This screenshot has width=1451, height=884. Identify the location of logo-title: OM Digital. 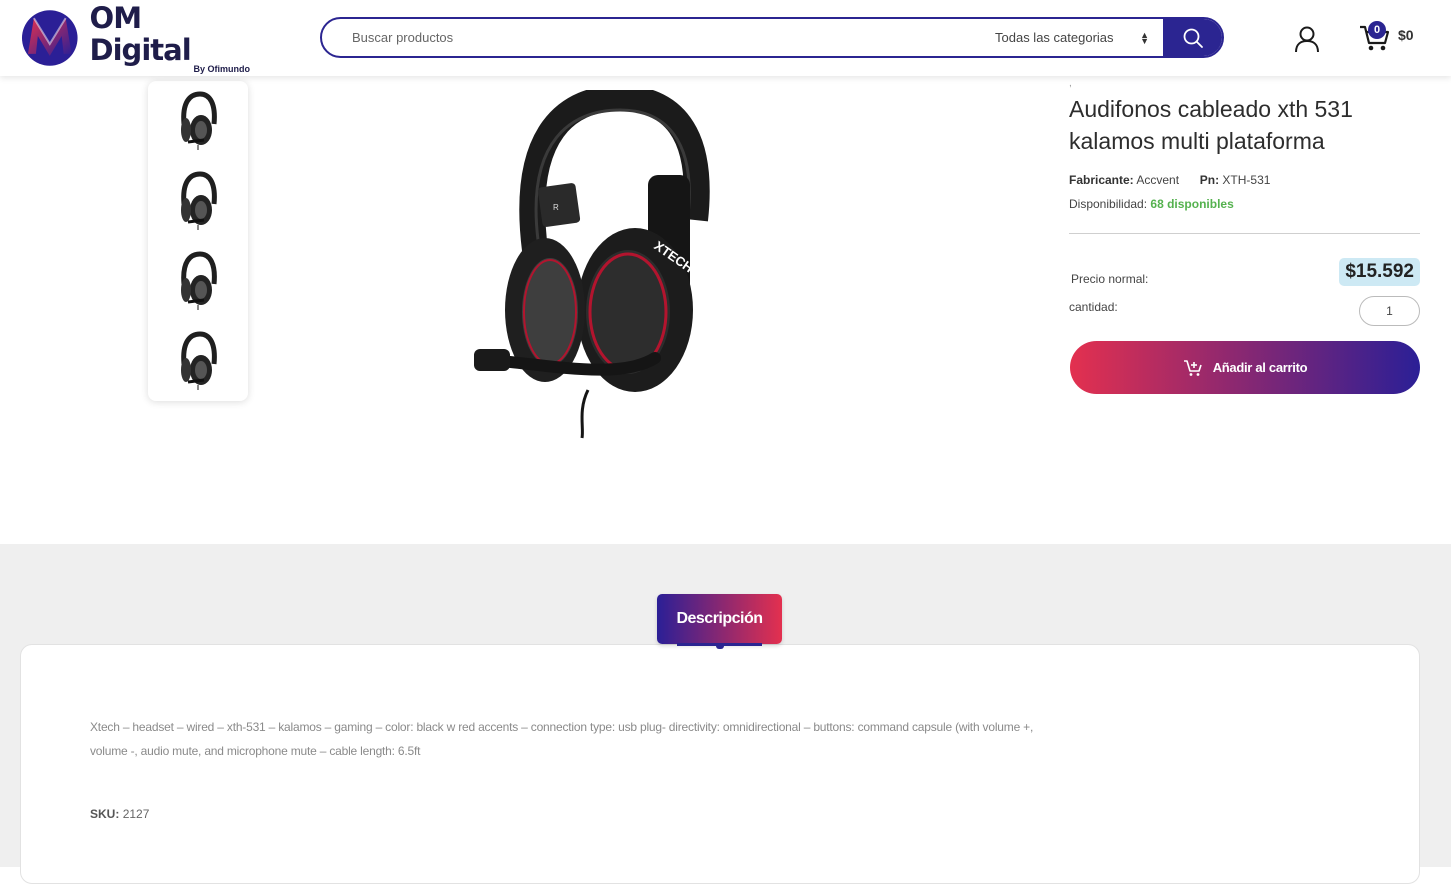
(140, 34).